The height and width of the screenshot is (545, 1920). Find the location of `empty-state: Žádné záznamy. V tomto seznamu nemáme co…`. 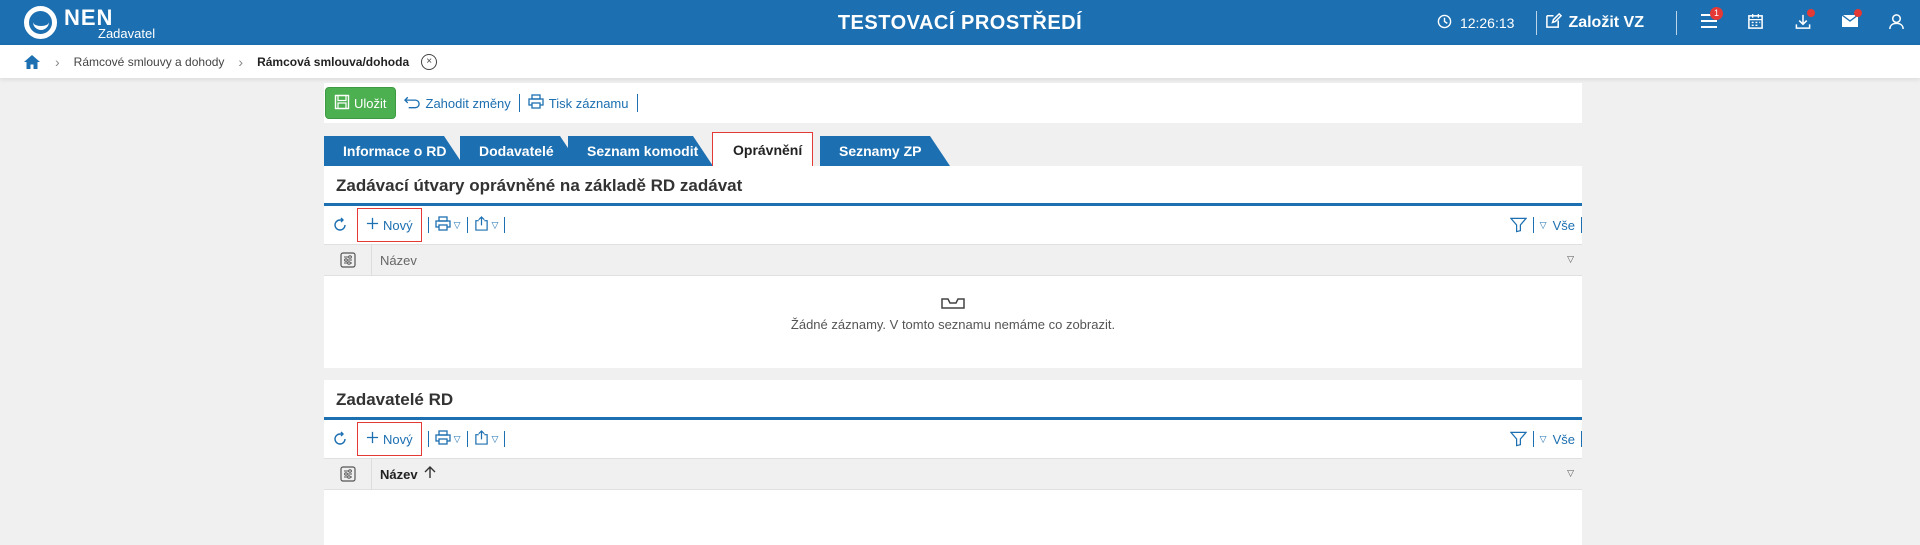

empty-state: Žádné záznamy. V tomto seznamu nemáme co… is located at coordinates (953, 319).